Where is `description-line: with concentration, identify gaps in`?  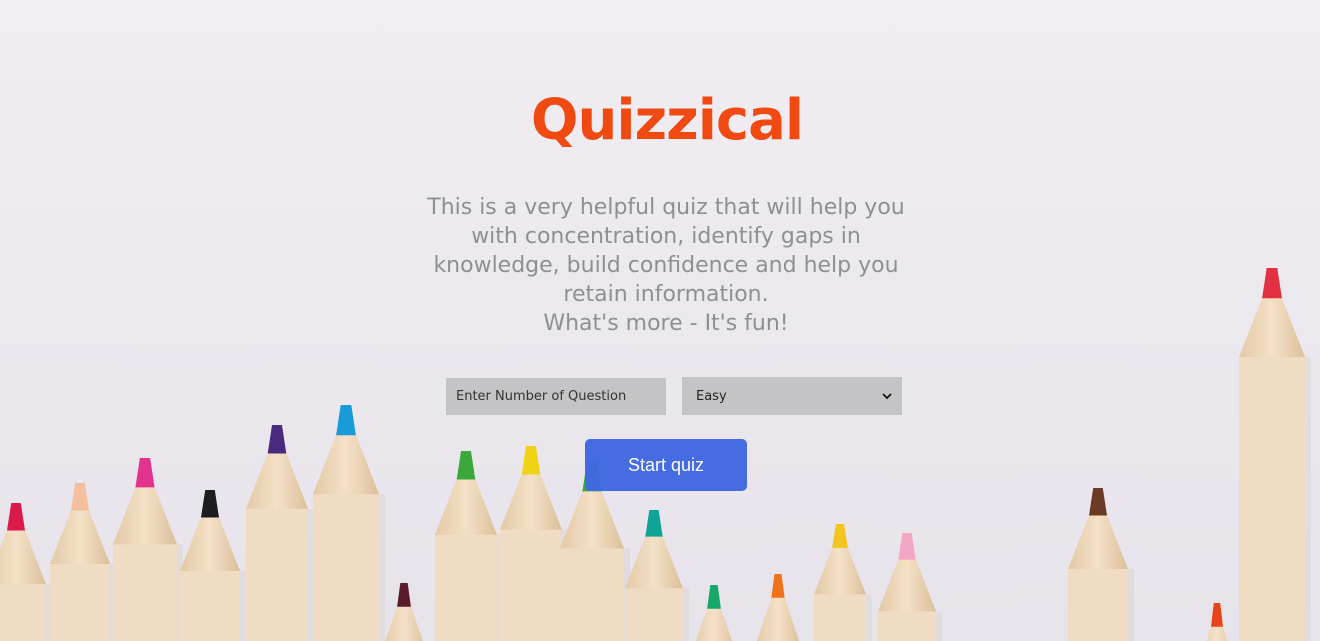
description-line: with concentration, identify gaps in is located at coordinates (666, 236).